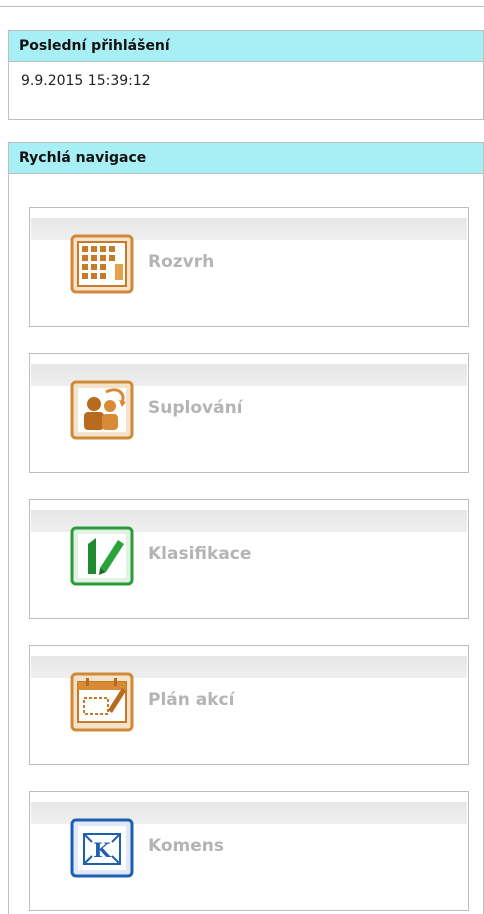 This screenshot has width=484, height=914. I want to click on last-login-header: Poslední přihlášení, so click(246, 46).